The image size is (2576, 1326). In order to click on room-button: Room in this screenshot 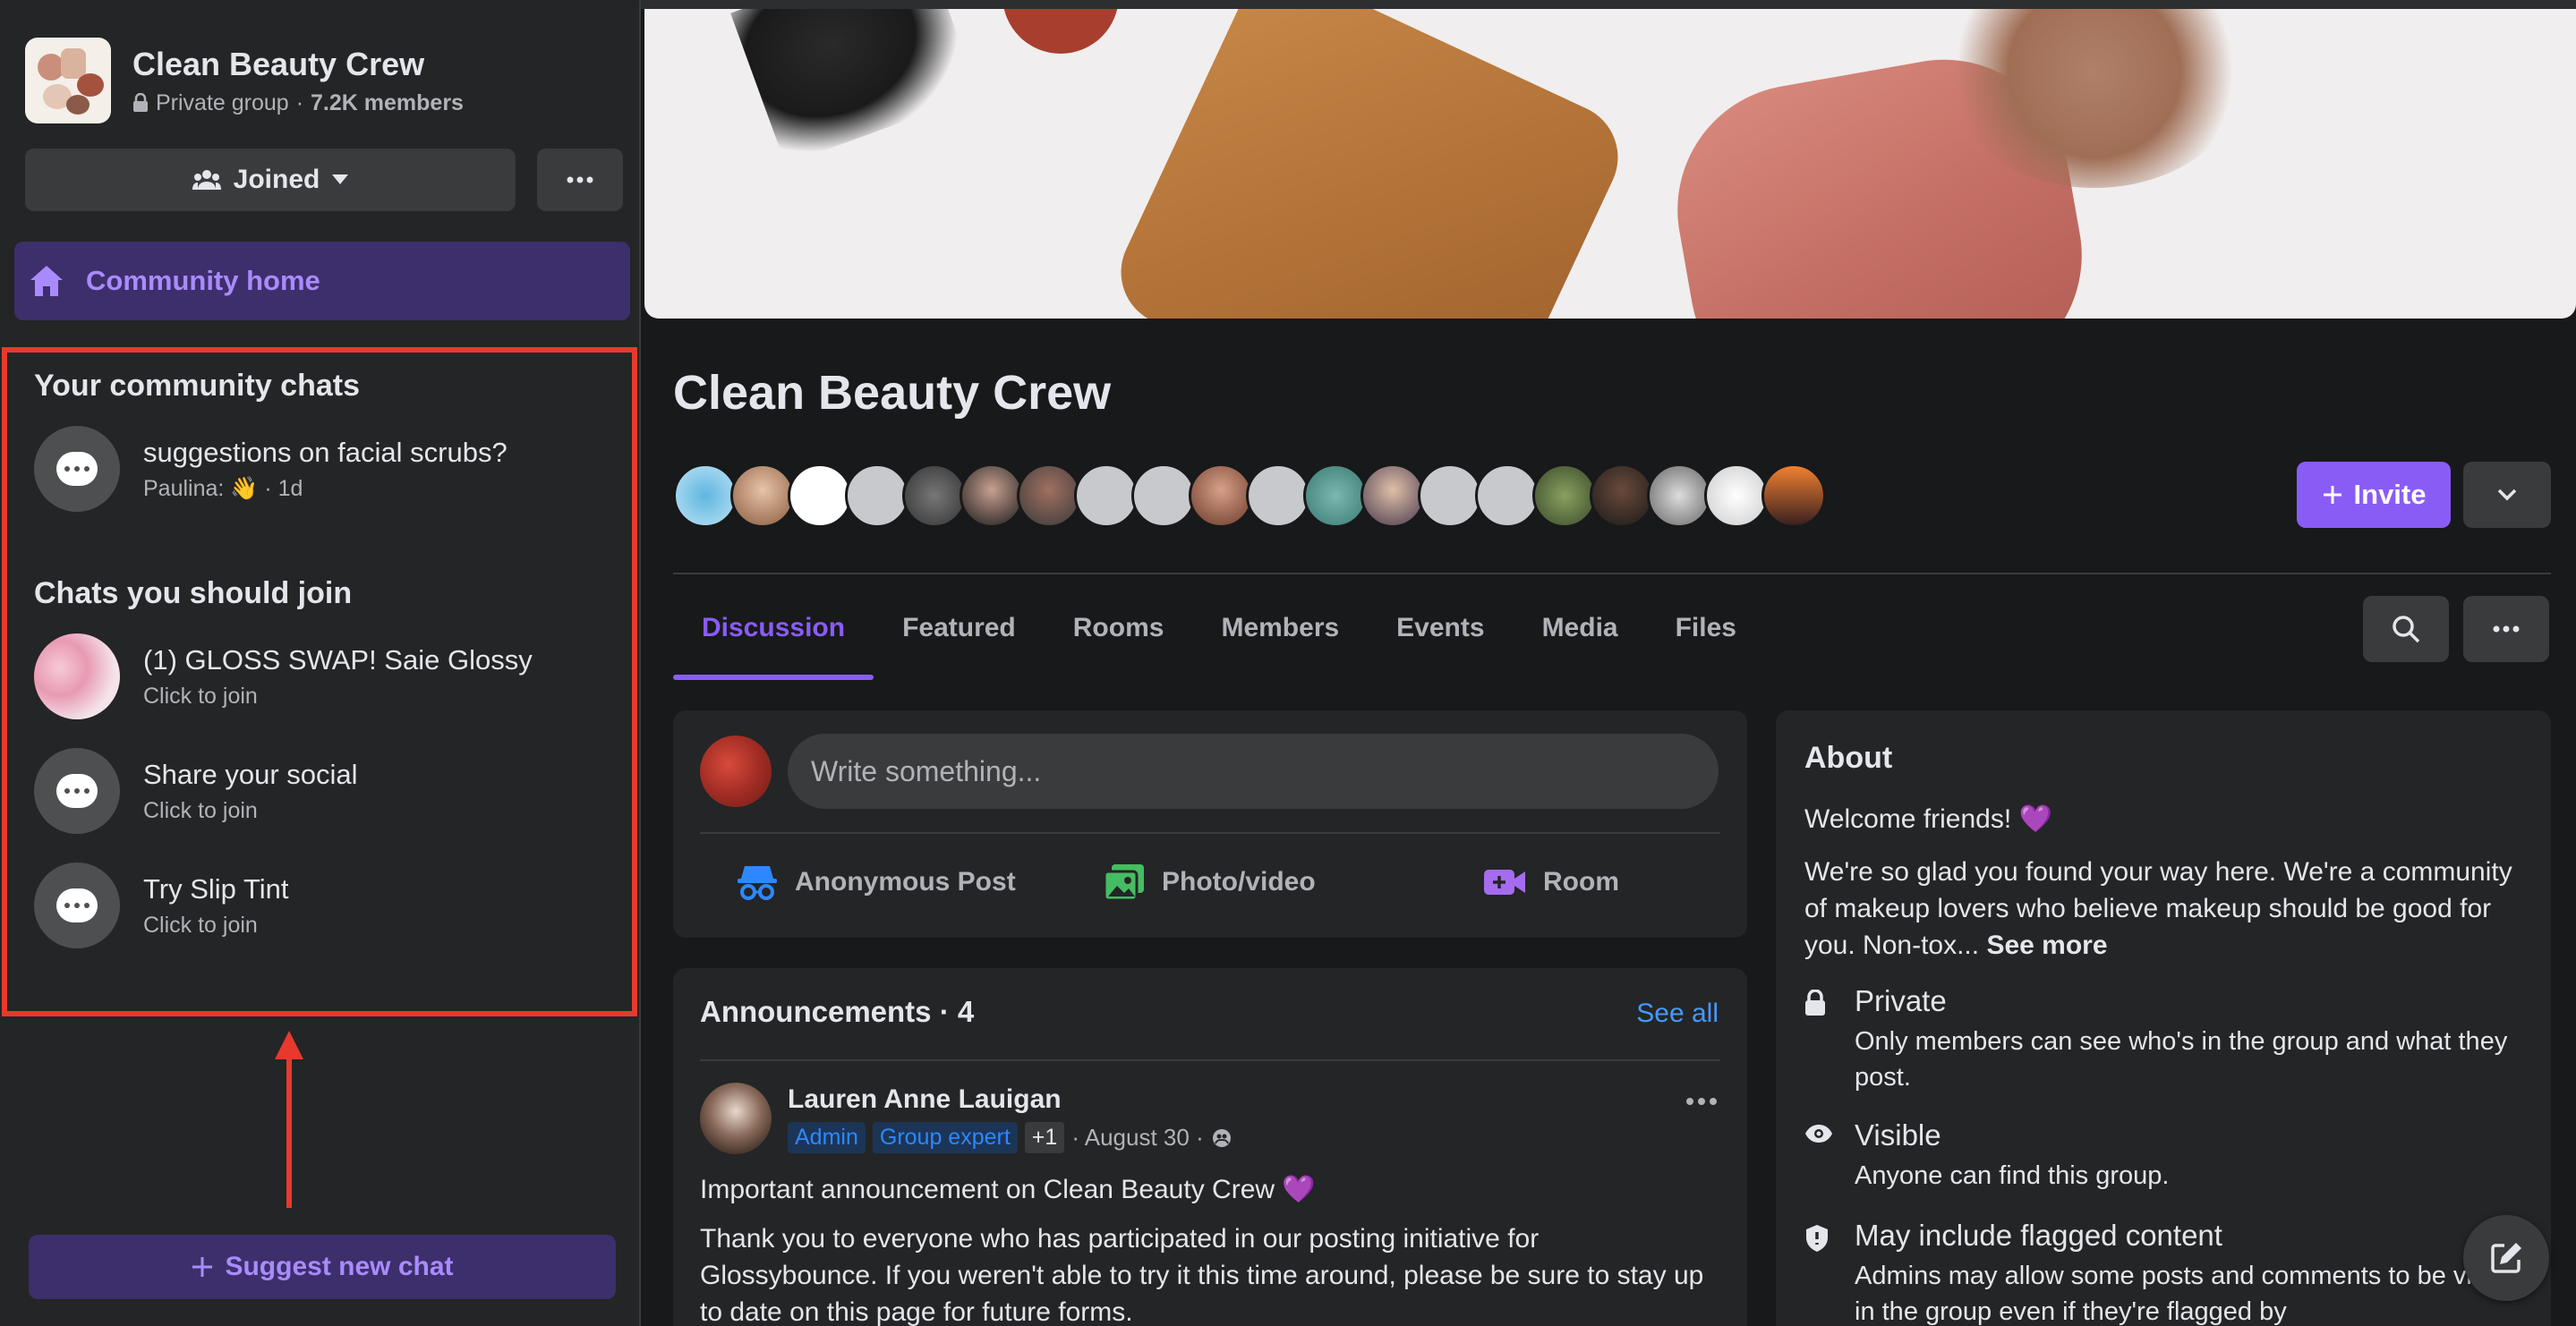, I will do `click(1550, 882)`.